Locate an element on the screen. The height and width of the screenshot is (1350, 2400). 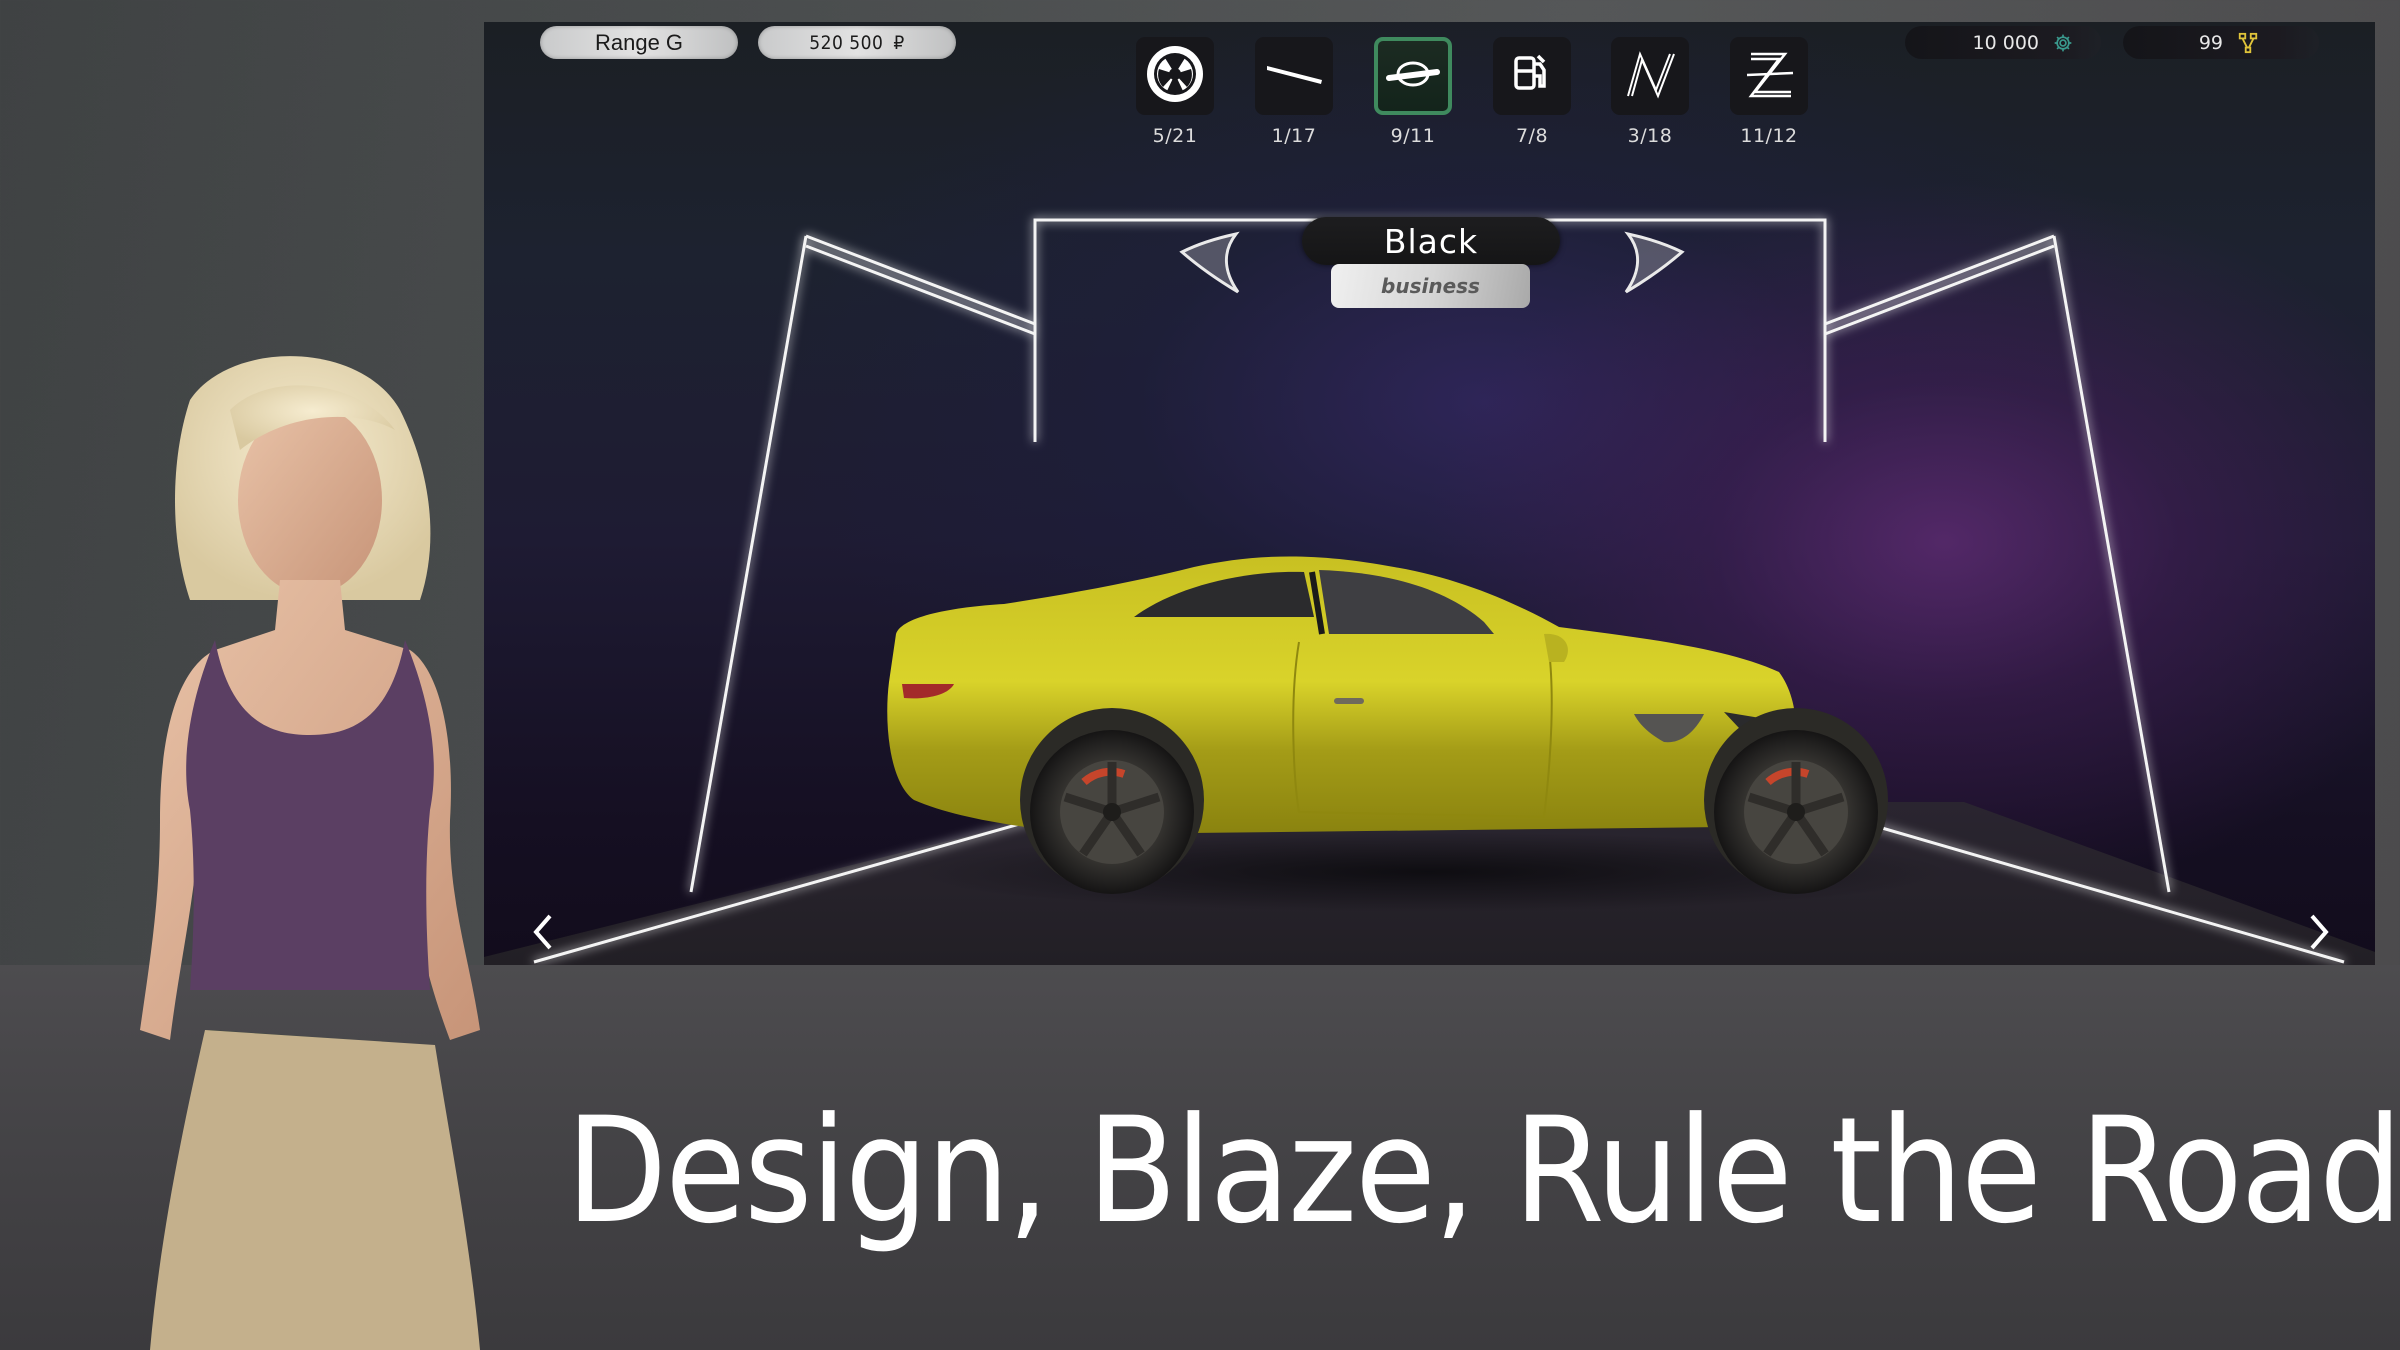
color-name-label: Black is located at coordinates (1431, 241).